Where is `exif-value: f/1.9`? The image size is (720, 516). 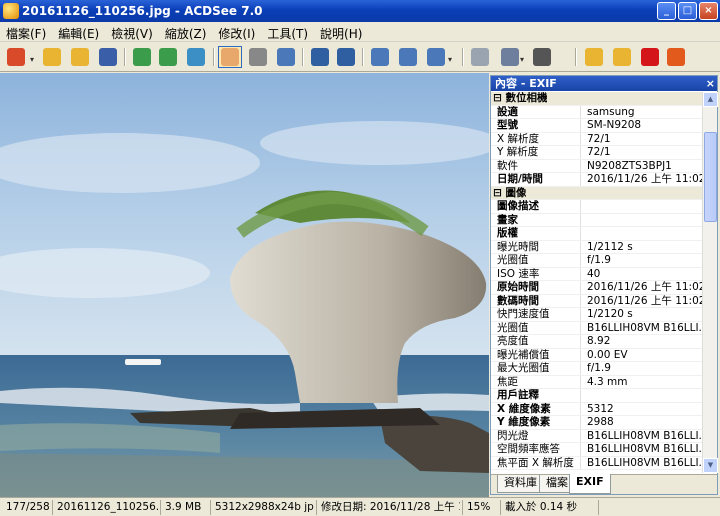
exif-value: f/1.9 is located at coordinates (599, 368).